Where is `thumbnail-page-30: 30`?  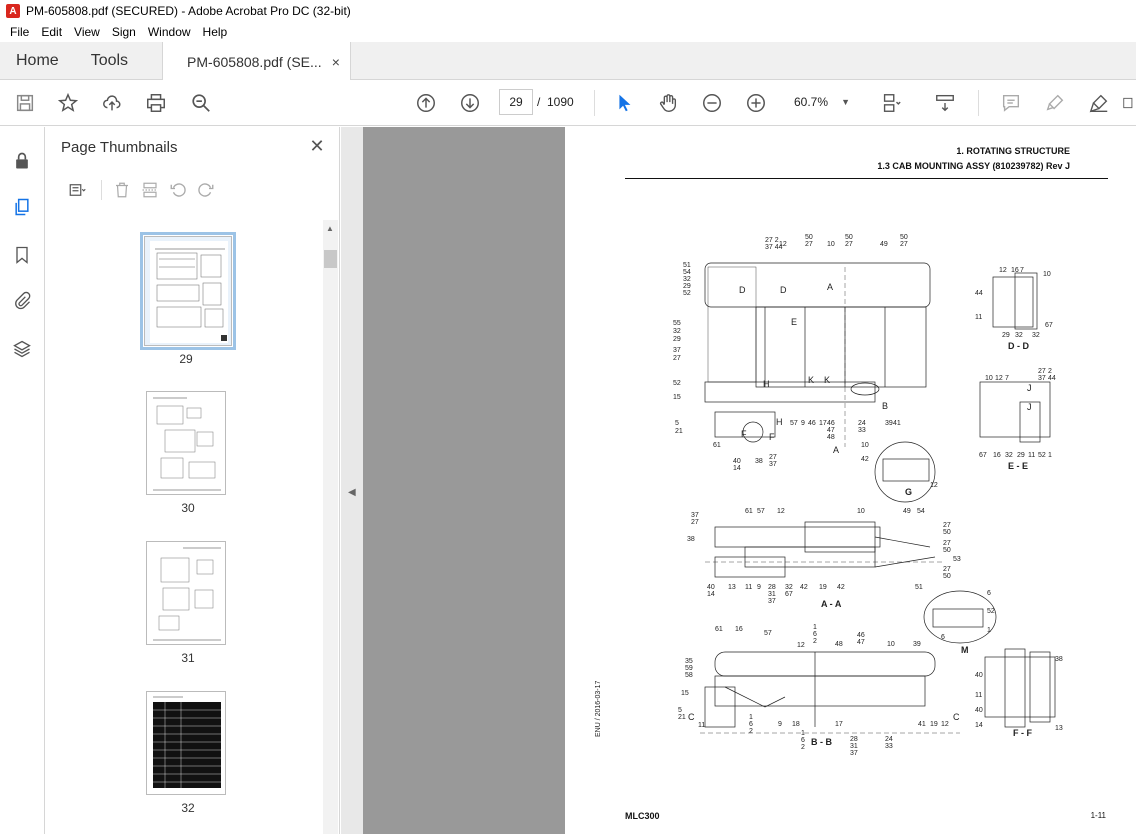
thumbnail-page-30: 30 is located at coordinates (188, 453).